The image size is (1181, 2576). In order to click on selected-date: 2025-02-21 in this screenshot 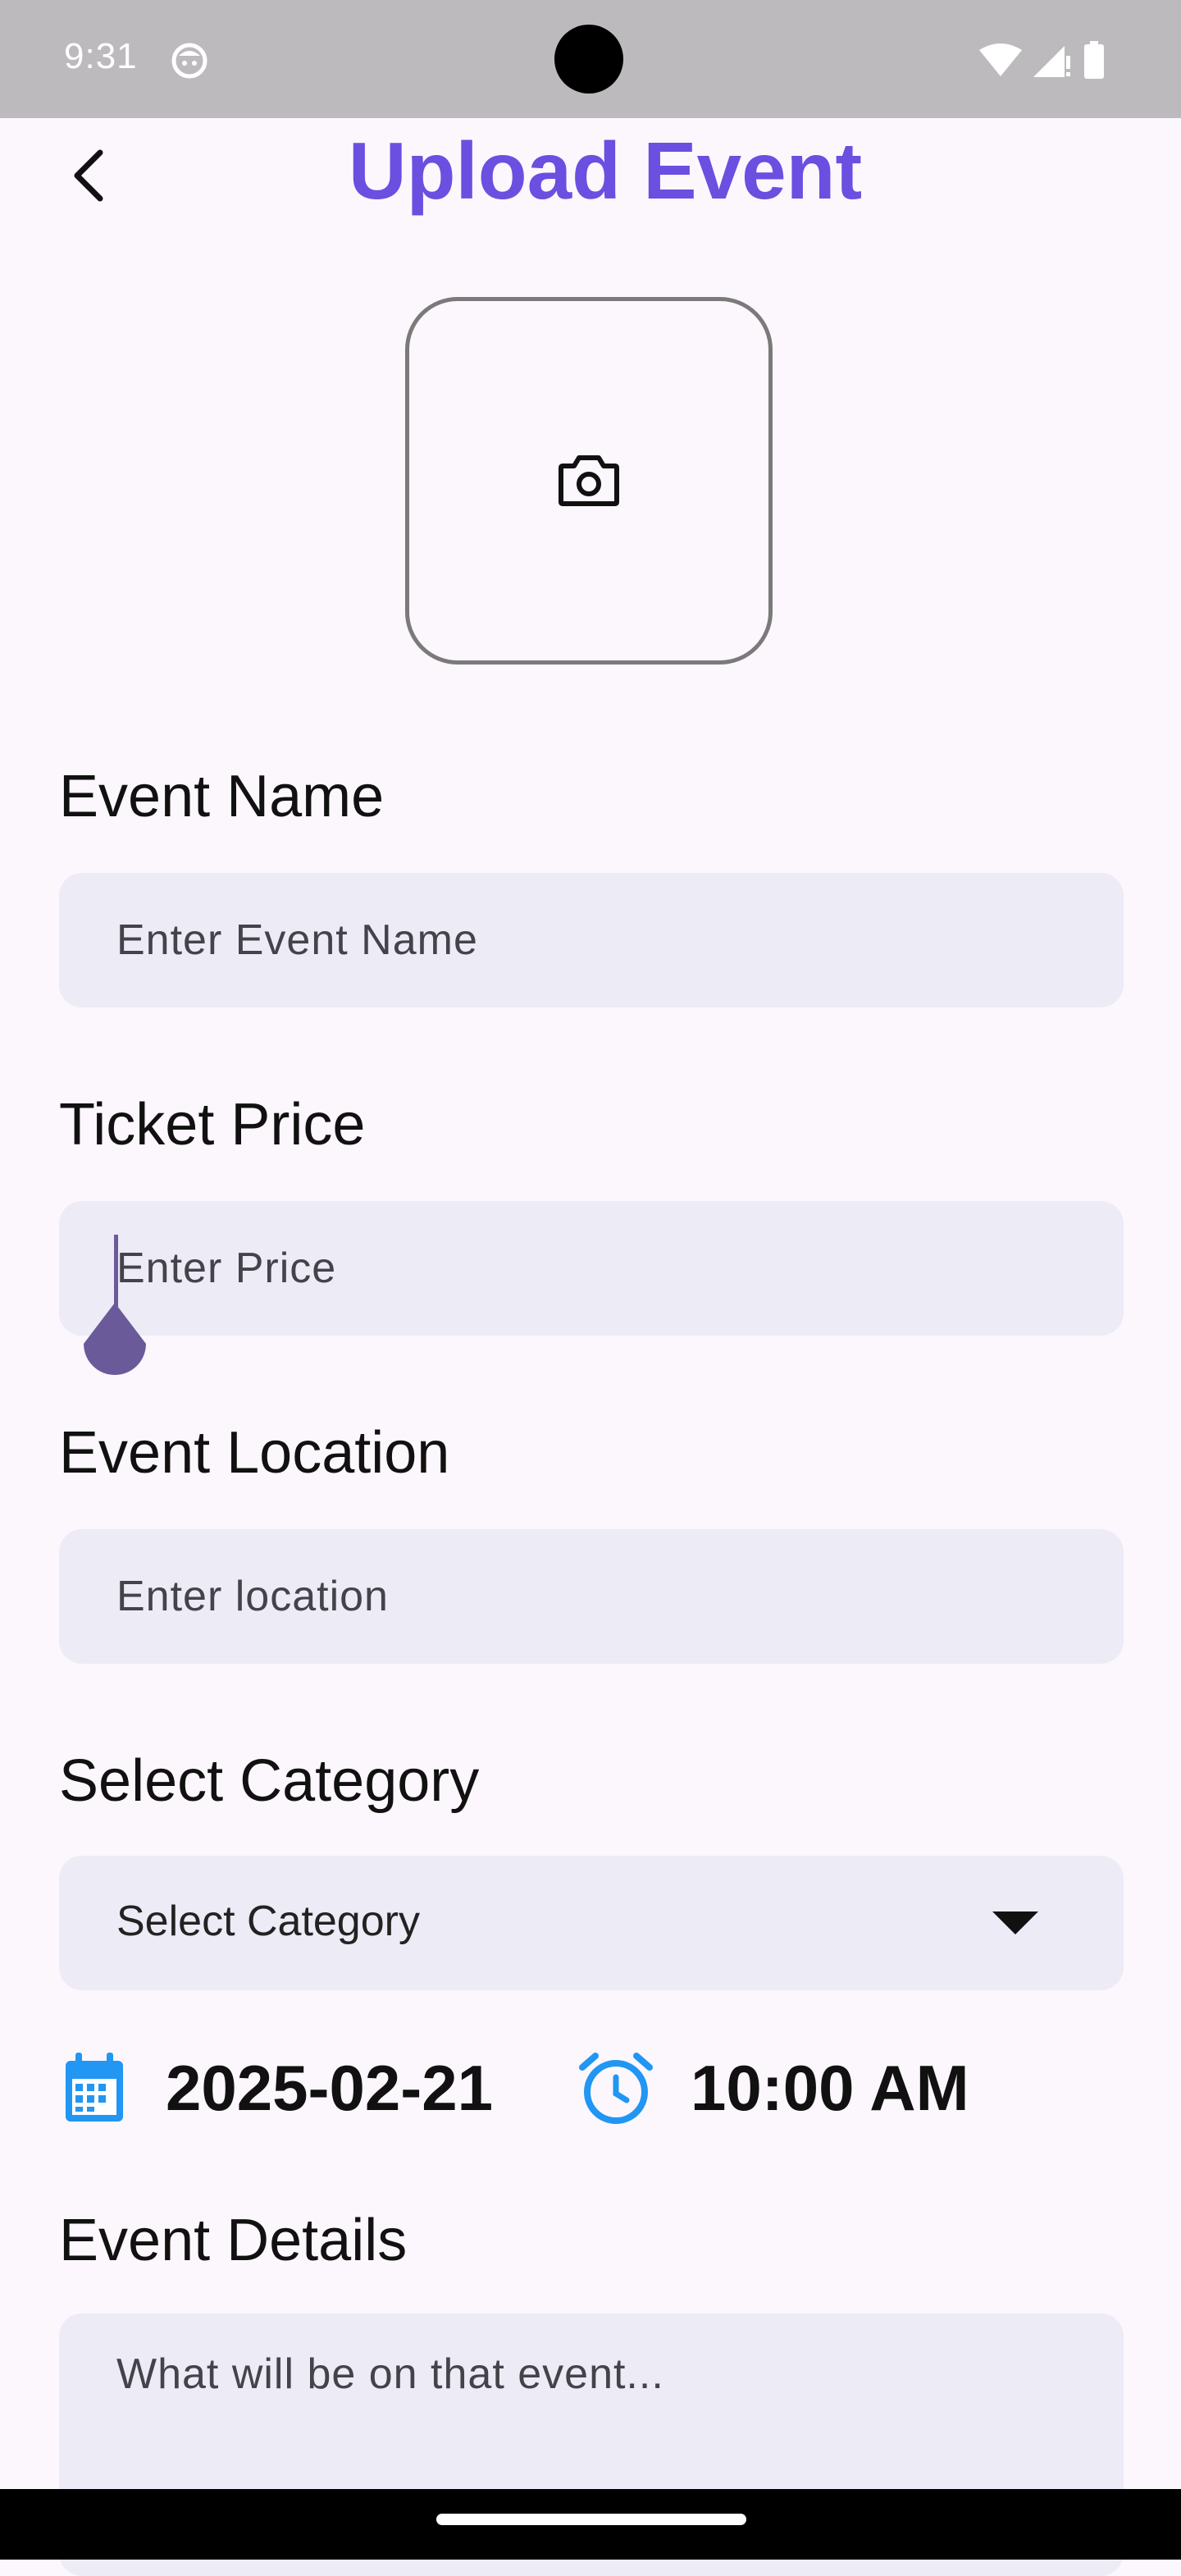, I will do `click(329, 2087)`.